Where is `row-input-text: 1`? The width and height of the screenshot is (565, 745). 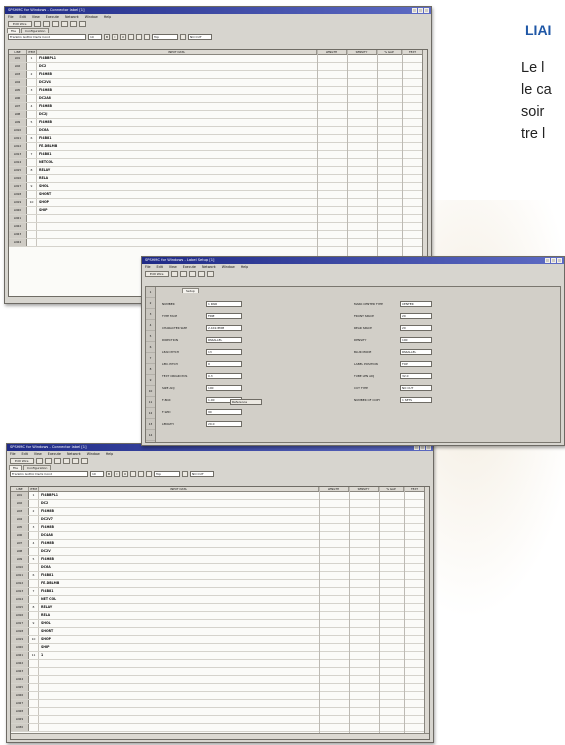 row-input-text: 1 is located at coordinates (41, 655).